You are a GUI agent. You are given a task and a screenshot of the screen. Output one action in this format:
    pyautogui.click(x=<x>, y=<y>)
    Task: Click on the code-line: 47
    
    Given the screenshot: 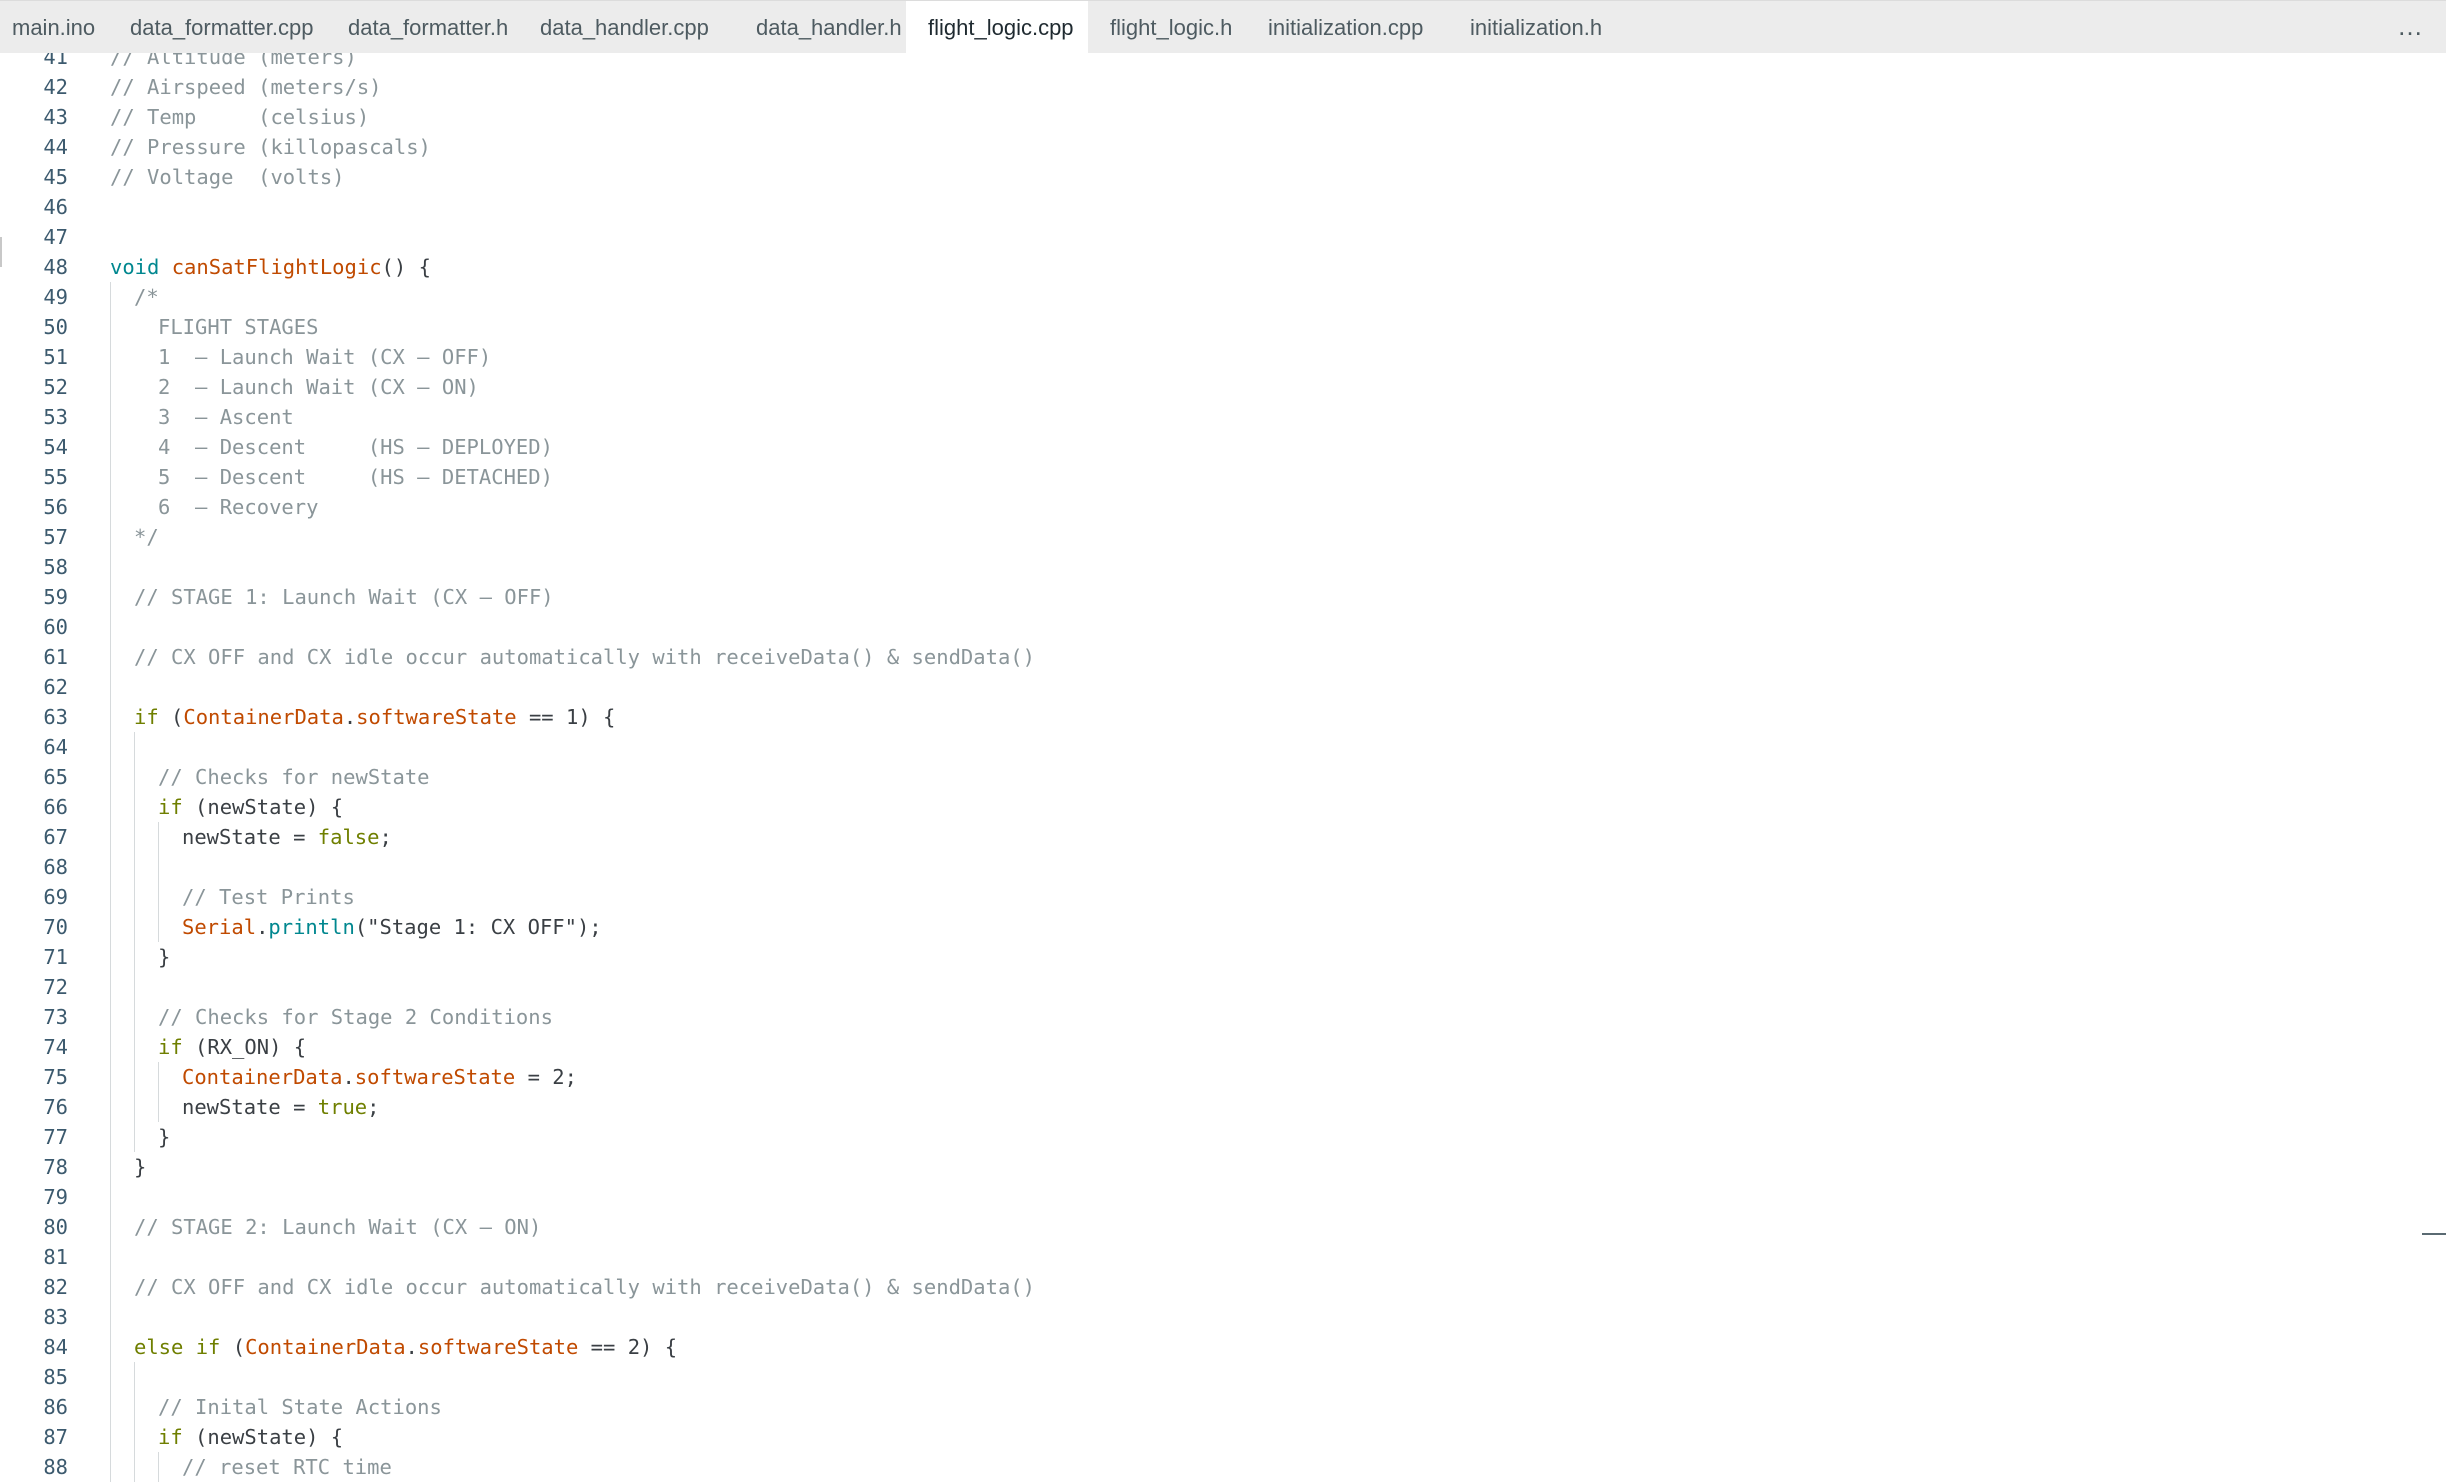 What is the action you would take?
    pyautogui.click(x=1200, y=237)
    